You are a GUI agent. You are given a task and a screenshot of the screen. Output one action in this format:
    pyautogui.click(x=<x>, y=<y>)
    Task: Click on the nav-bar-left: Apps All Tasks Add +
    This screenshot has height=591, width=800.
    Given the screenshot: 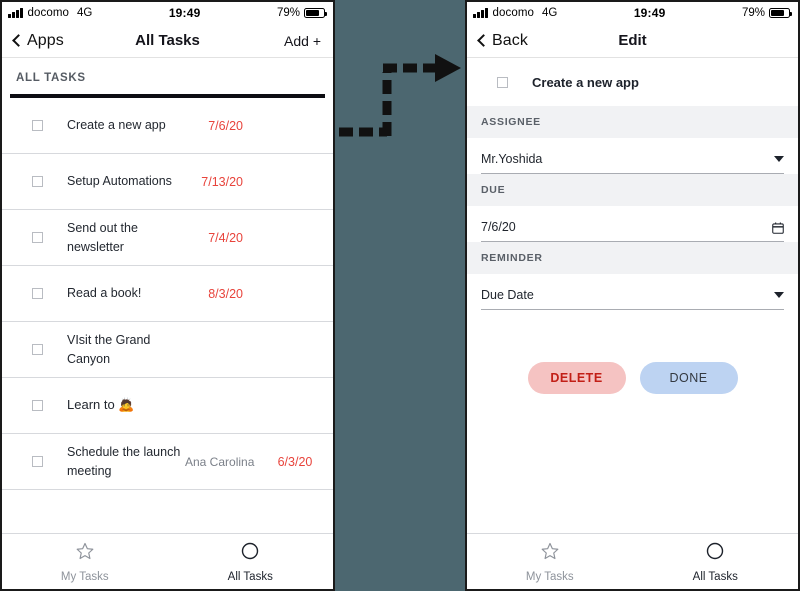 What is the action you would take?
    pyautogui.click(x=167, y=41)
    